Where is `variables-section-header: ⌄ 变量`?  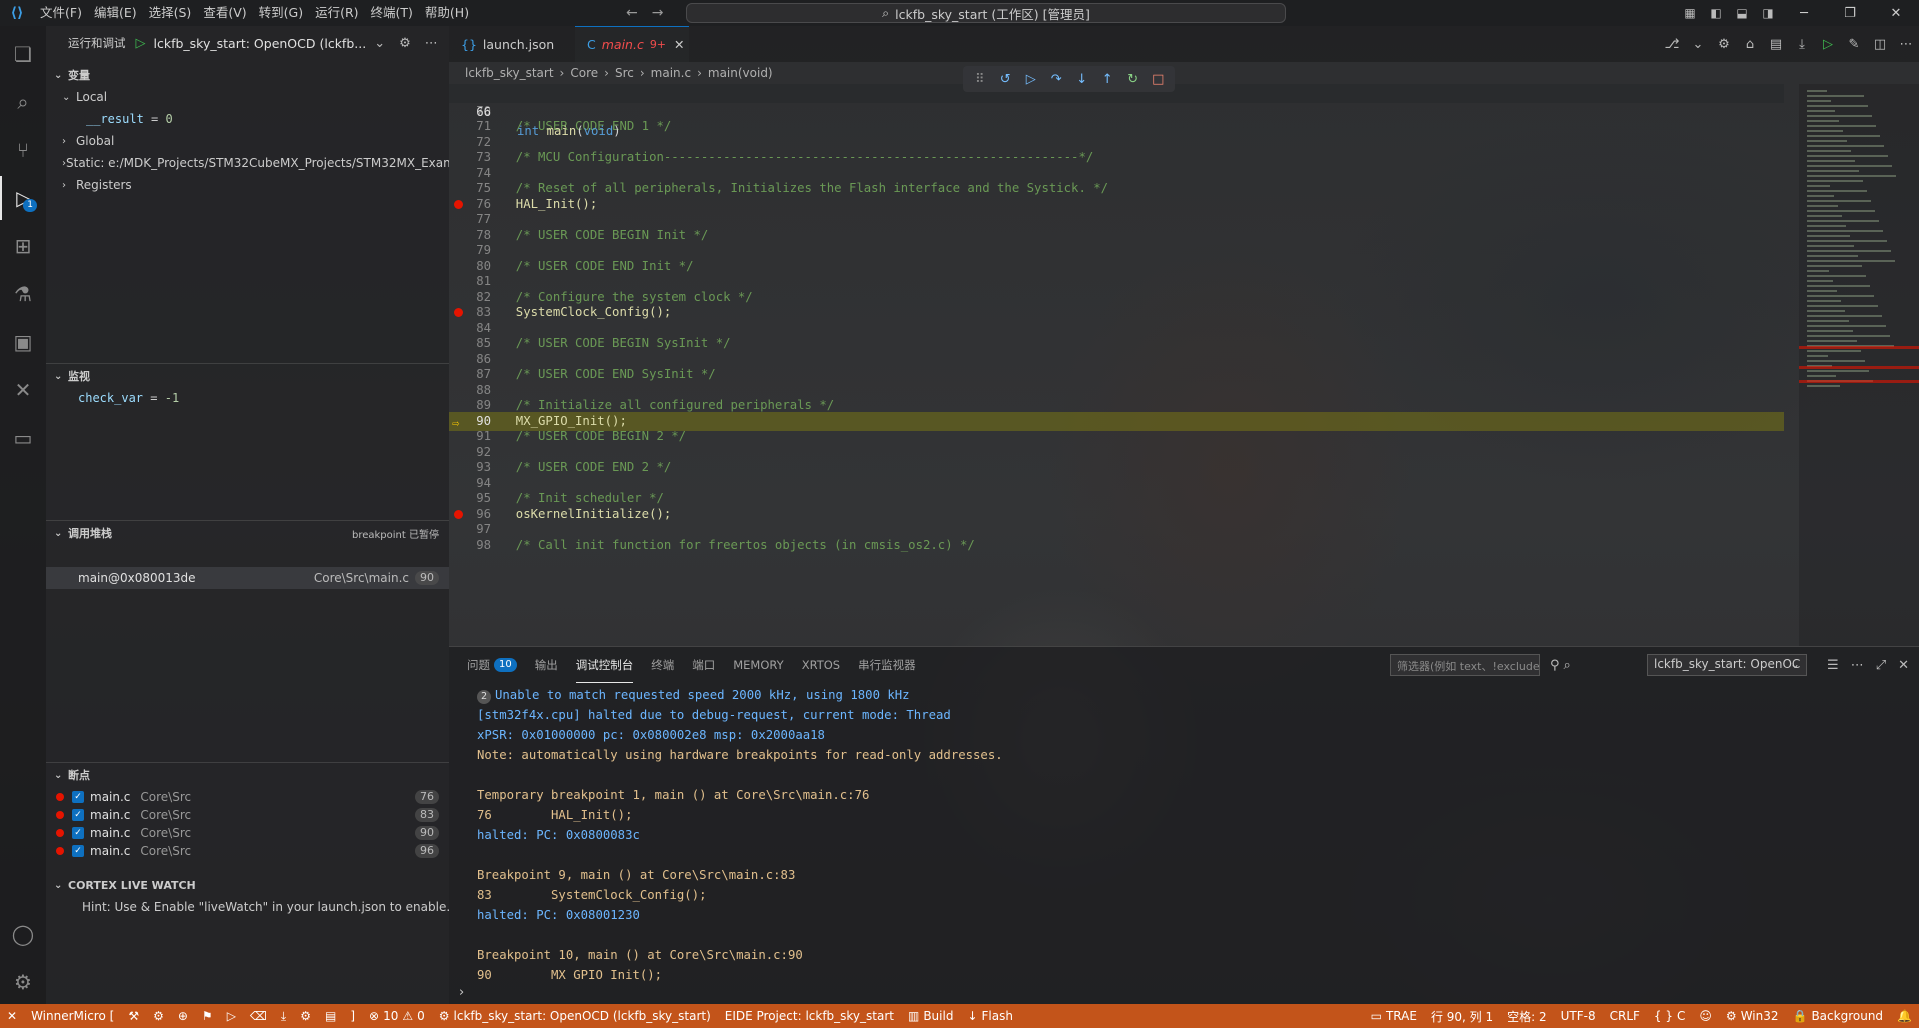 variables-section-header: ⌄ 变量 is located at coordinates (247, 75).